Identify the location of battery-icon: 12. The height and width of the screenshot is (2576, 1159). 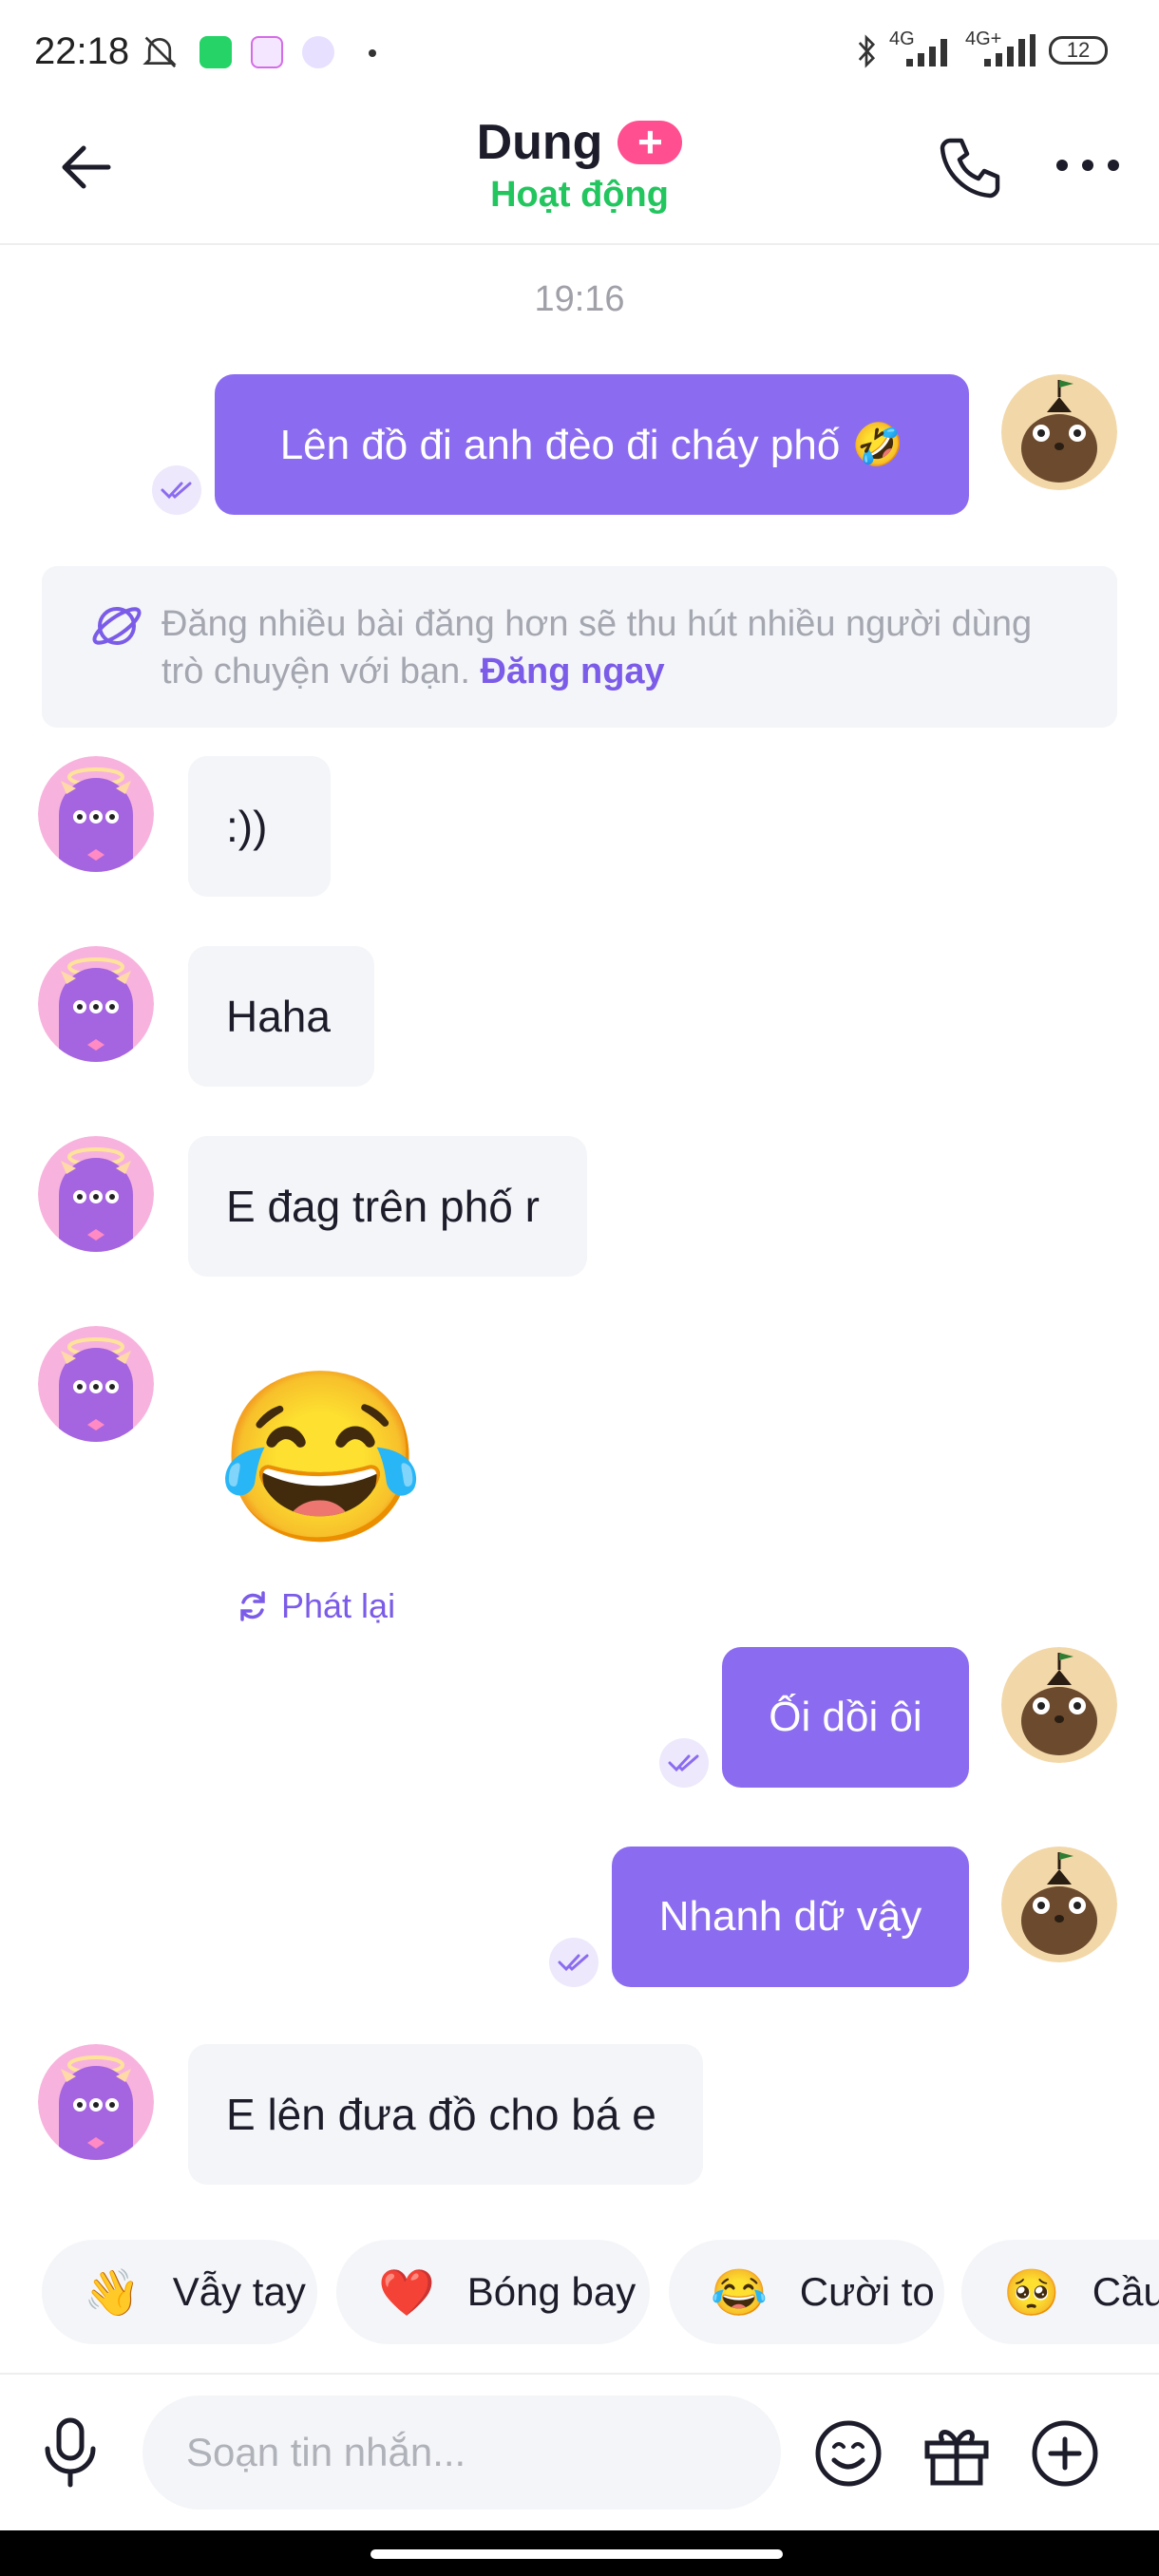
(1078, 50).